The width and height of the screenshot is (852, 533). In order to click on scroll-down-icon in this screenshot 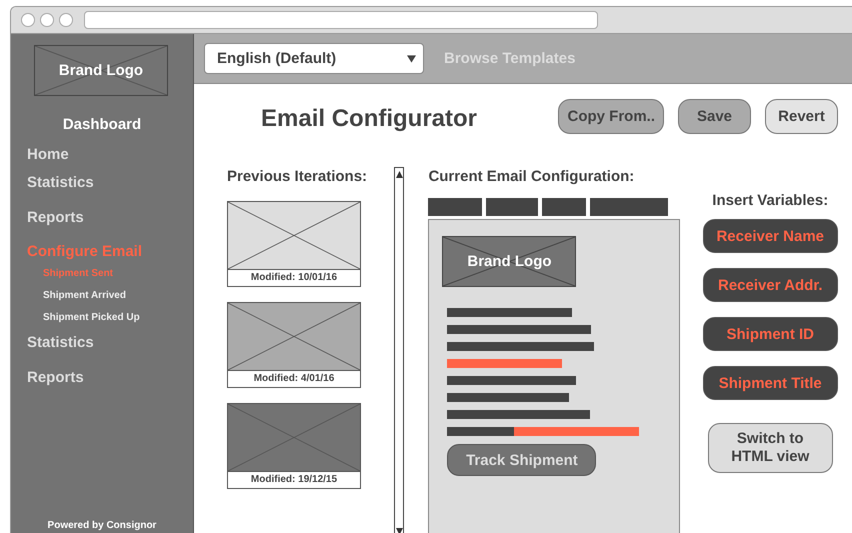, I will do `click(399, 530)`.